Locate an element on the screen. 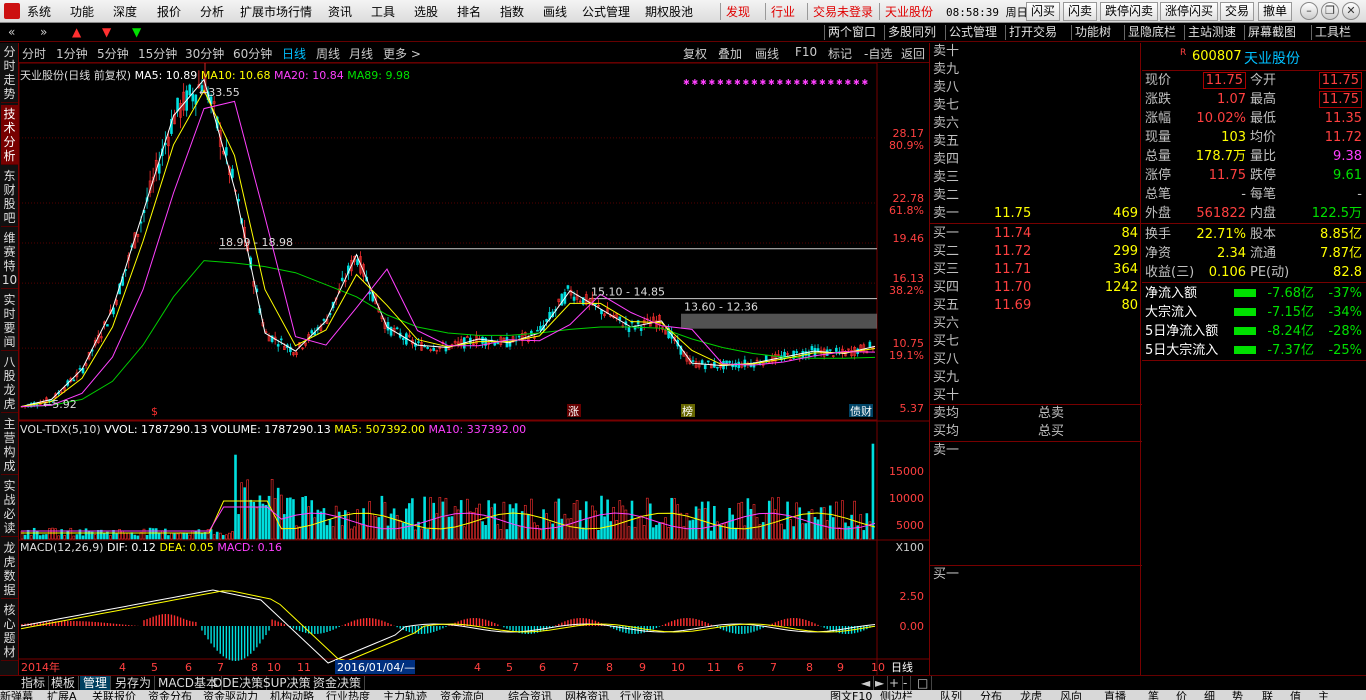 This screenshot has width=1366, height=700. menu-red-item-1: 行业 is located at coordinates (783, 12).